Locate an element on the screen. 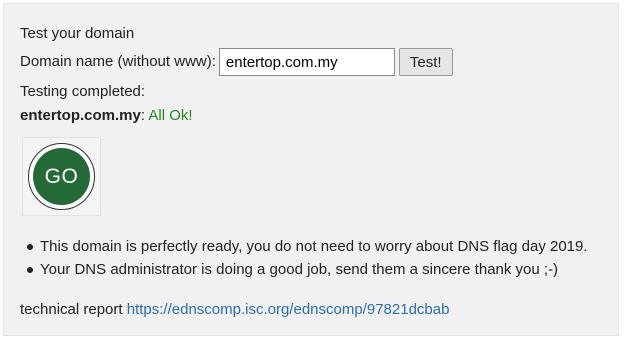 The width and height of the screenshot is (624, 342). domain-input-row: Domain name (without www): Test! is located at coordinates (315, 62).